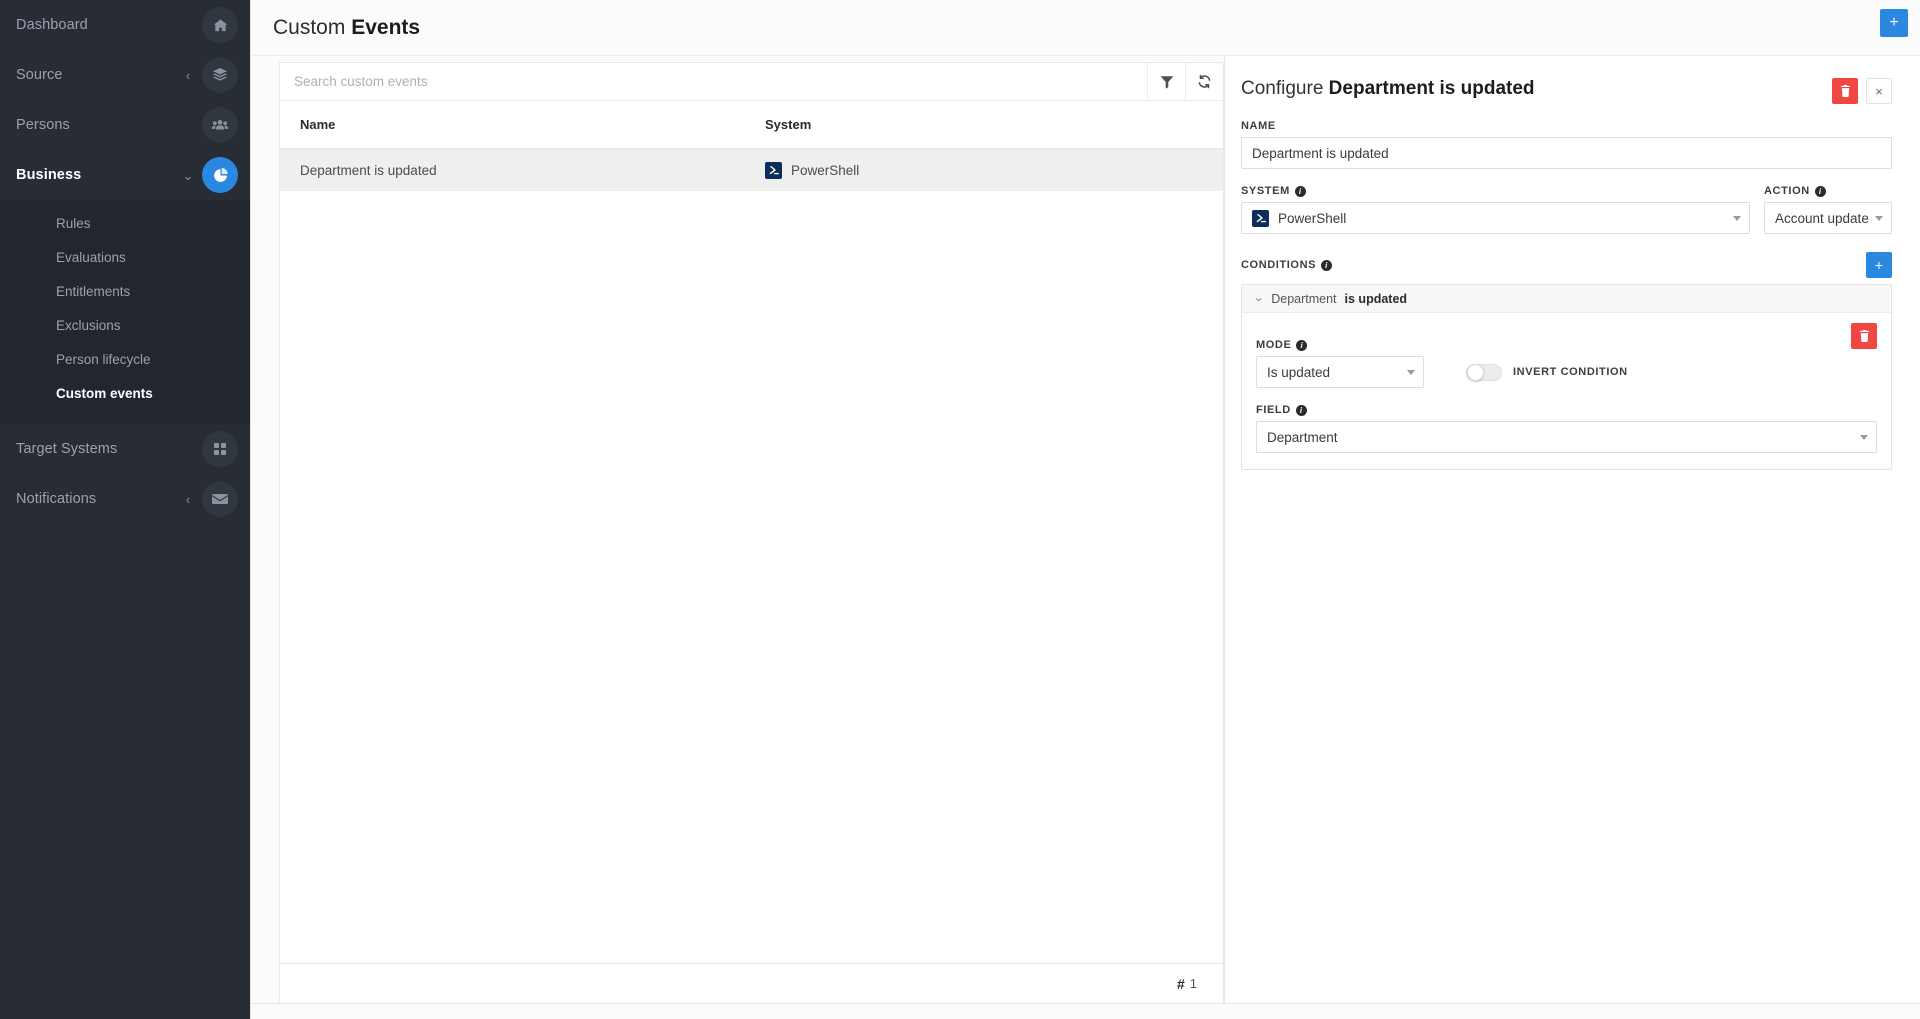 This screenshot has width=1920, height=1019. I want to click on sidebar-item-person-lifecycle: Person lifecycle, so click(125, 359).